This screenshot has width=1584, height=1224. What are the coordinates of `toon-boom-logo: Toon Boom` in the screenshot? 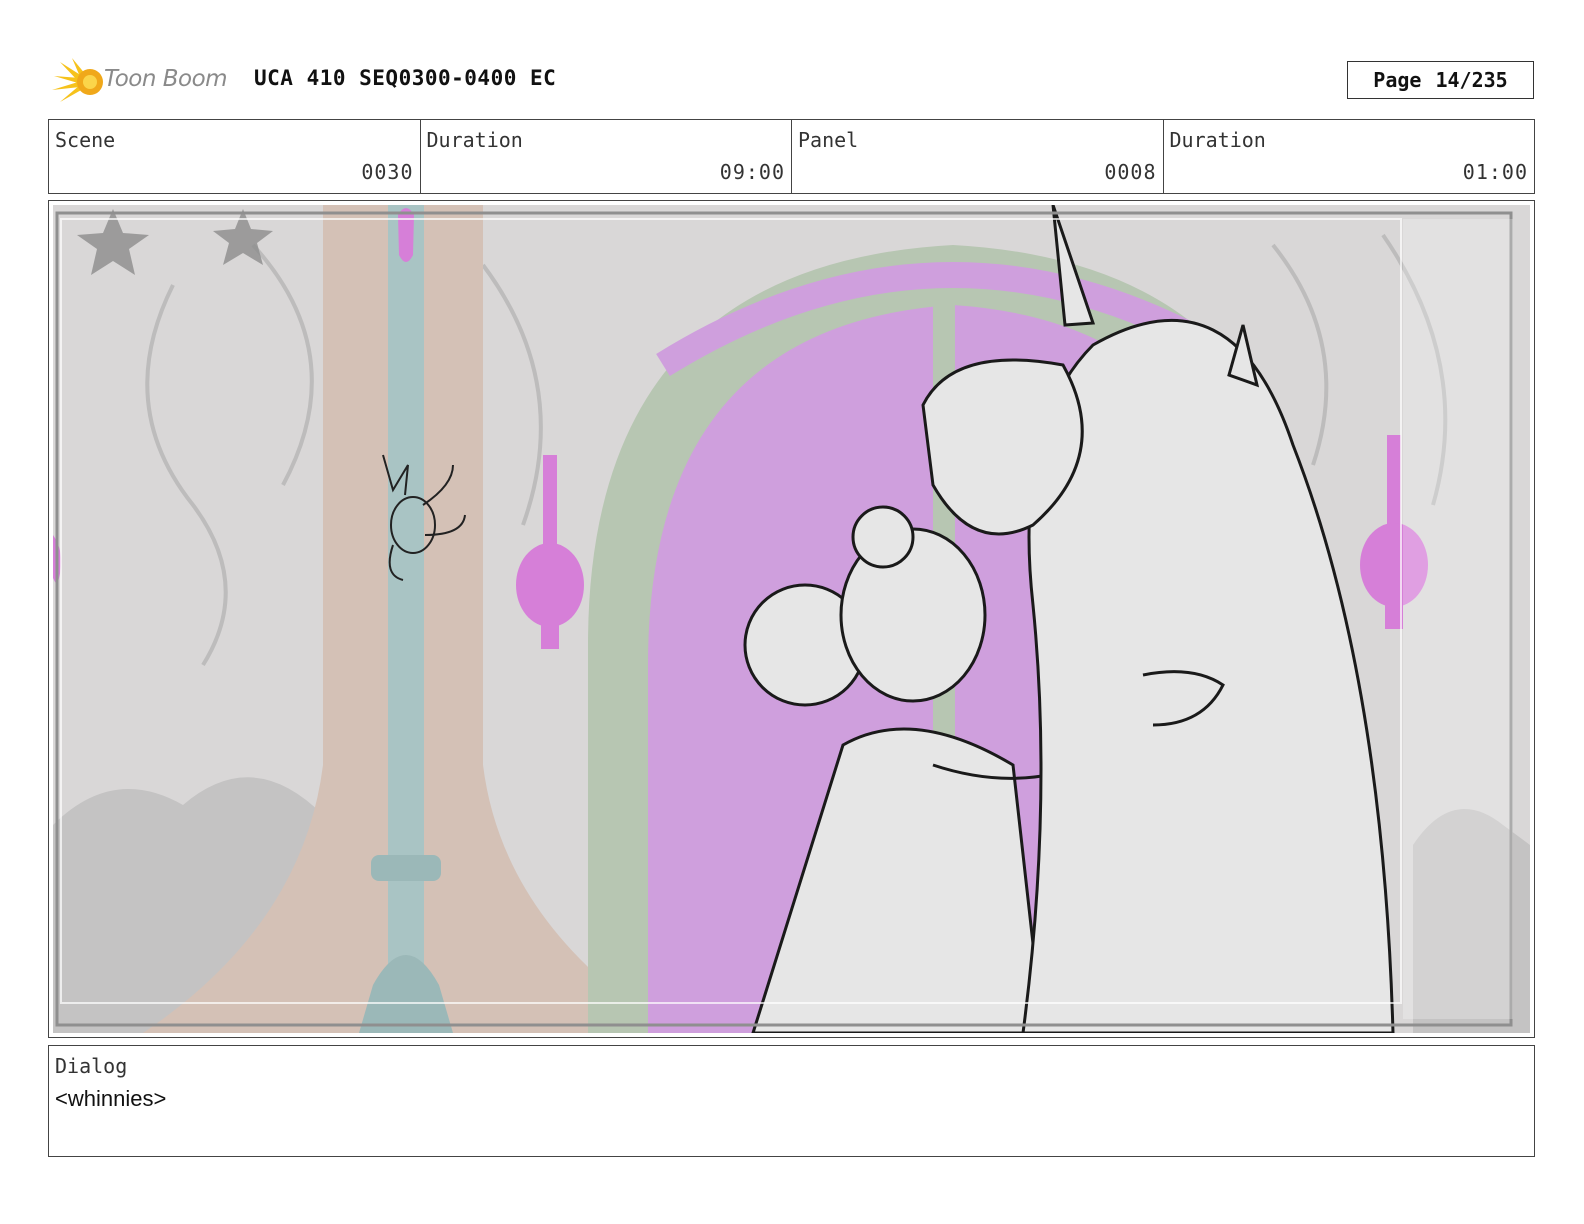 It's located at (145, 82).